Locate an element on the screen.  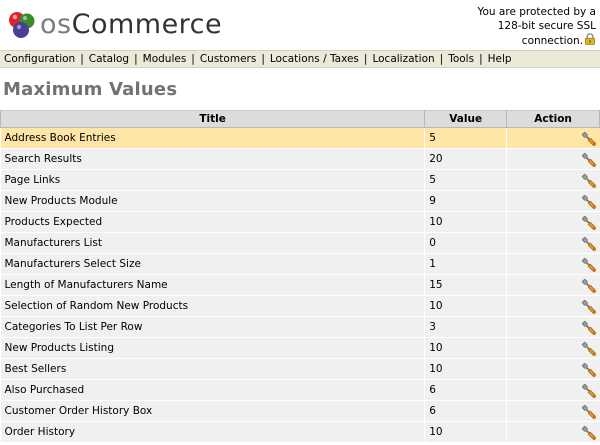
menu-locations-taxes: Locations / Taxes is located at coordinates (314, 59).